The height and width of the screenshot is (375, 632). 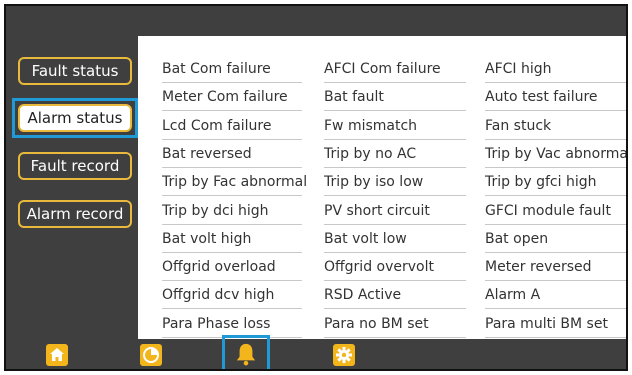 I want to click on alarm-item: Trip by Vac abnormal, so click(x=556, y=154).